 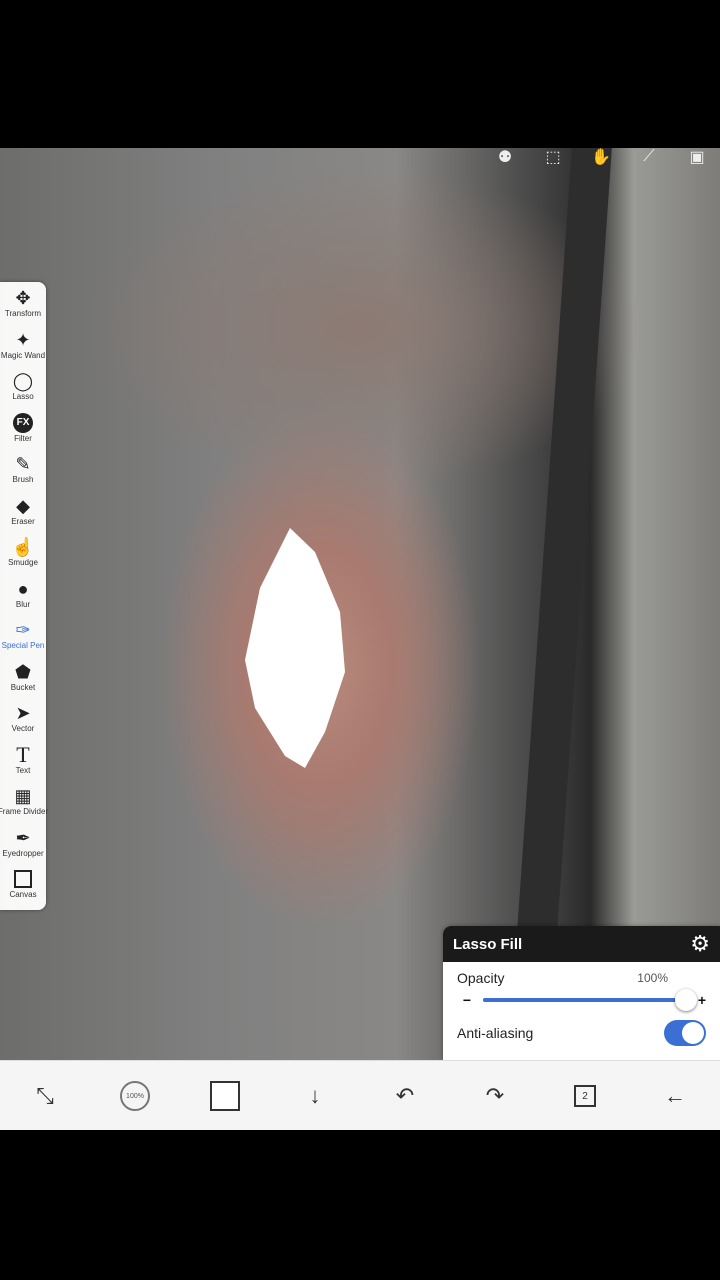 I want to click on color-button, so click(x=225, y=1096).